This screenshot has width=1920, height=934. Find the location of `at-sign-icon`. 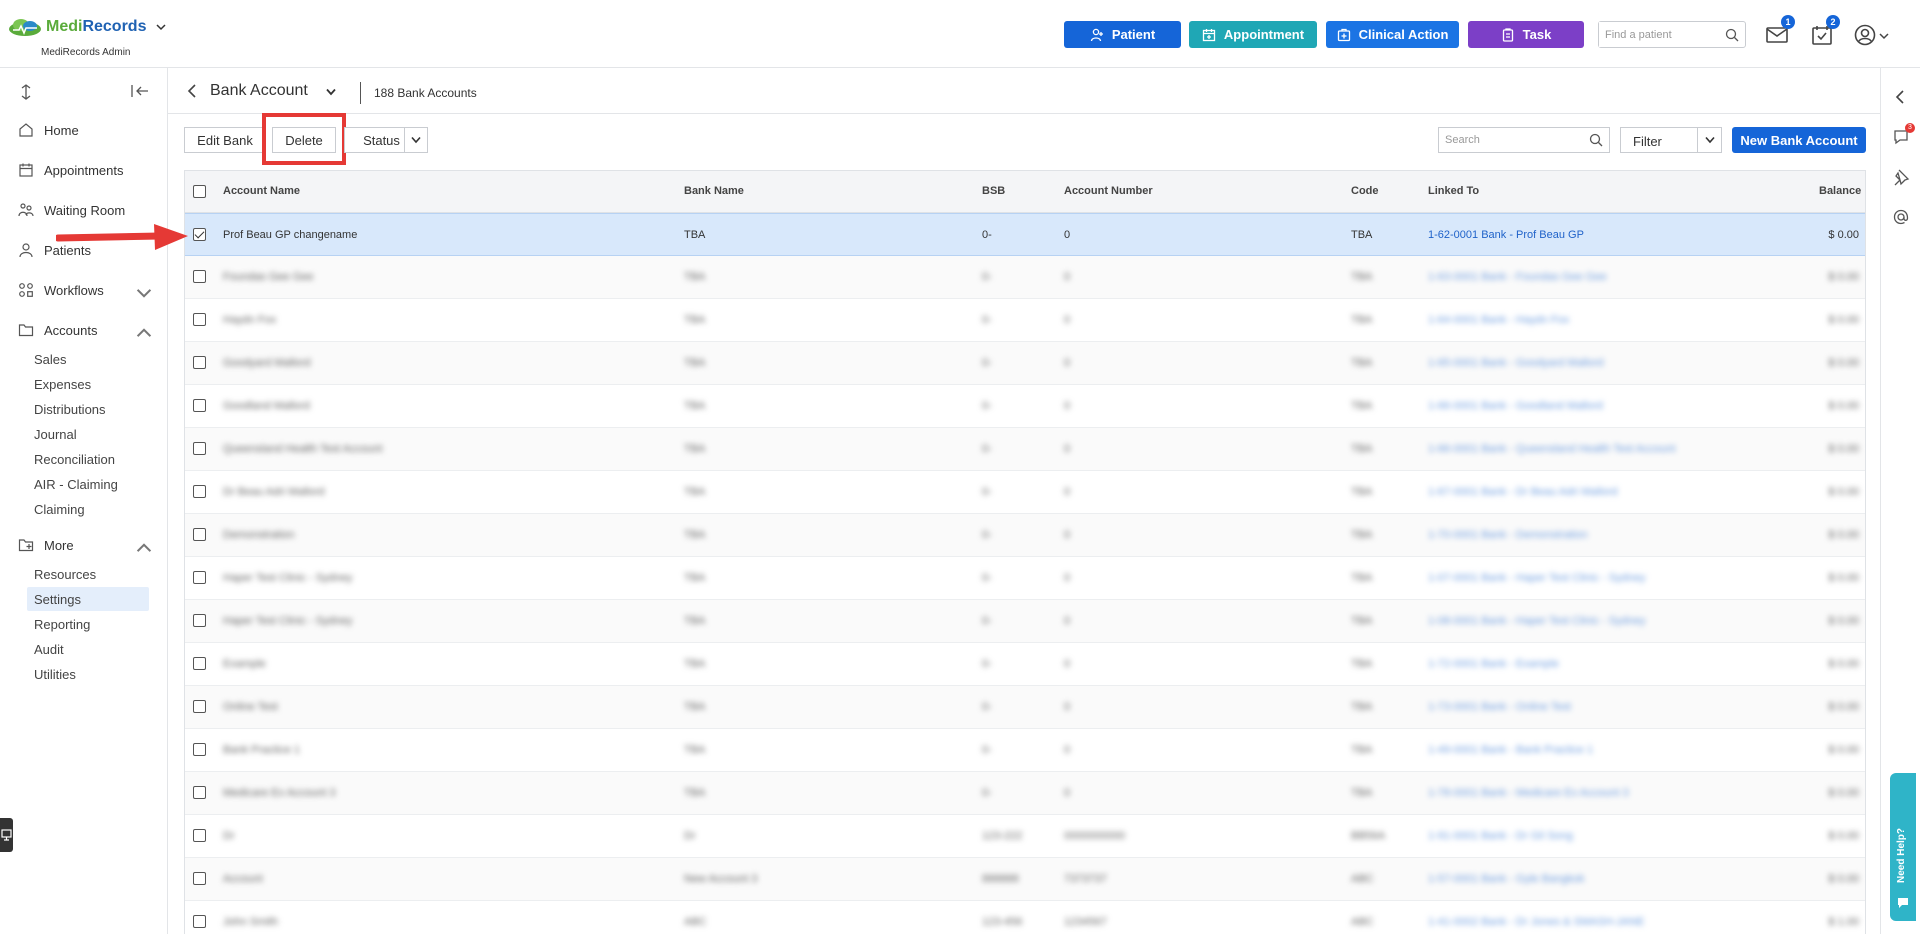

at-sign-icon is located at coordinates (1901, 217).